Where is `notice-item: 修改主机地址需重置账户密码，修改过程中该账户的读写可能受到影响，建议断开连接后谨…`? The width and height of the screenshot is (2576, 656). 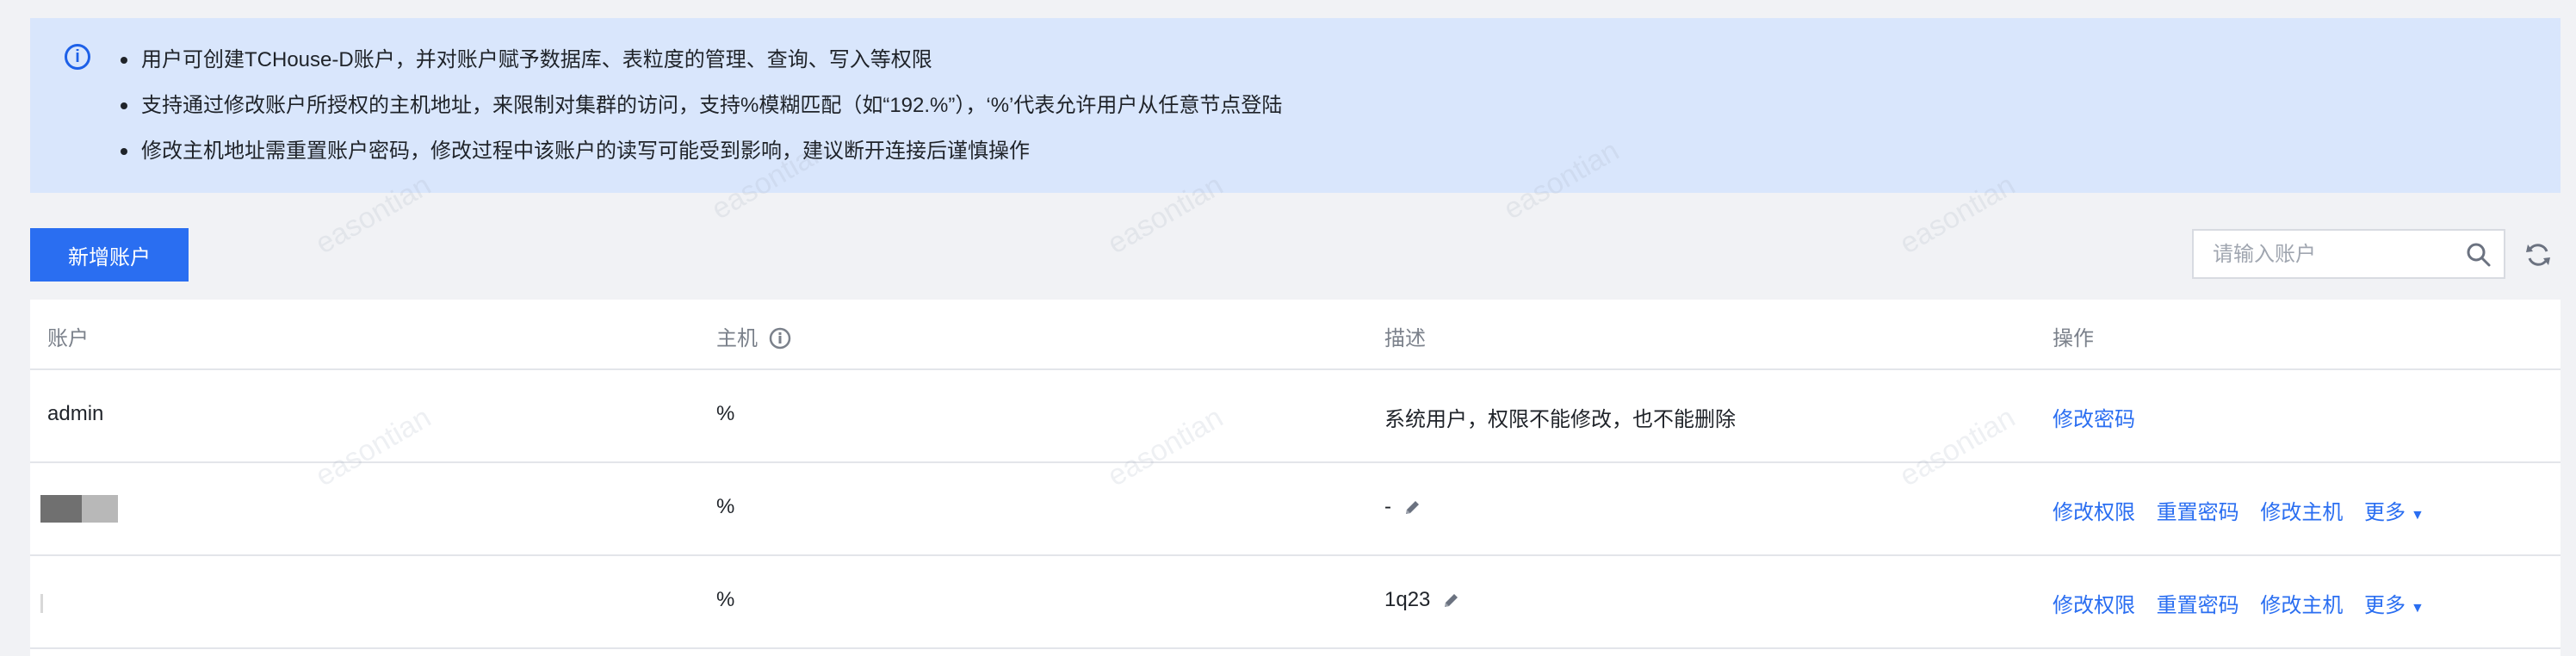
notice-item: 修改主机地址需重置账户密码，修改过程中该账户的读写可能受到影响，建议断开连接后谨… is located at coordinates (701, 151).